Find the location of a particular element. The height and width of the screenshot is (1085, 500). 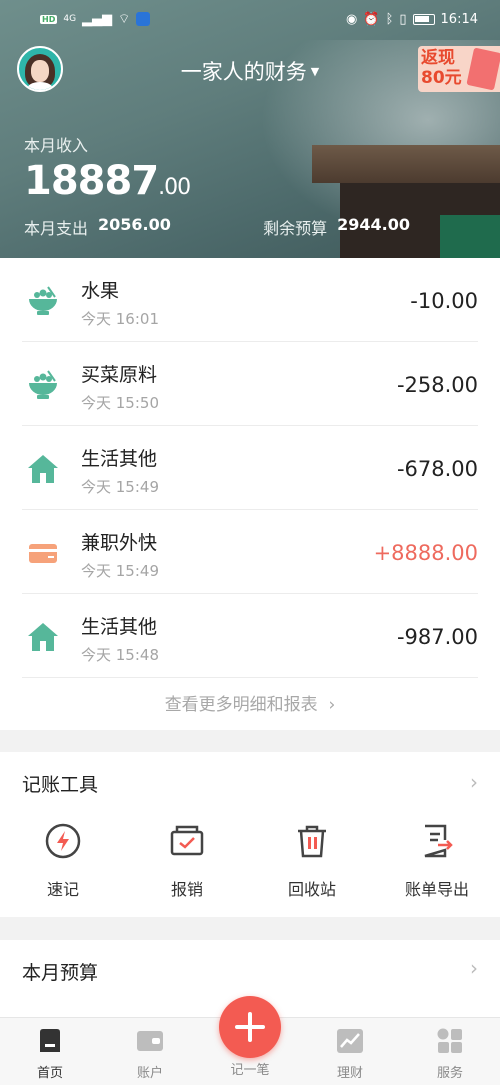

budget-left-value: 2944.00 is located at coordinates (373, 224).